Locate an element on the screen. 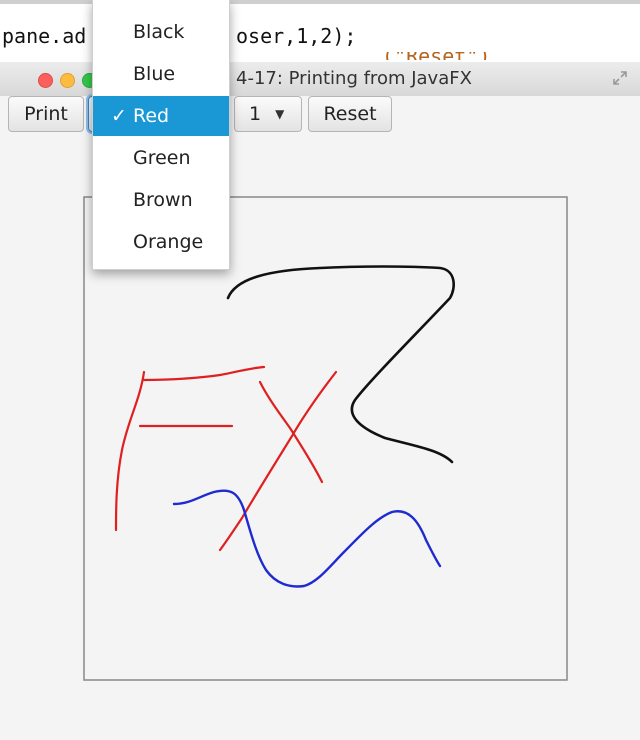 The height and width of the screenshot is (740, 640). menu-item-green: Green is located at coordinates (161, 158).